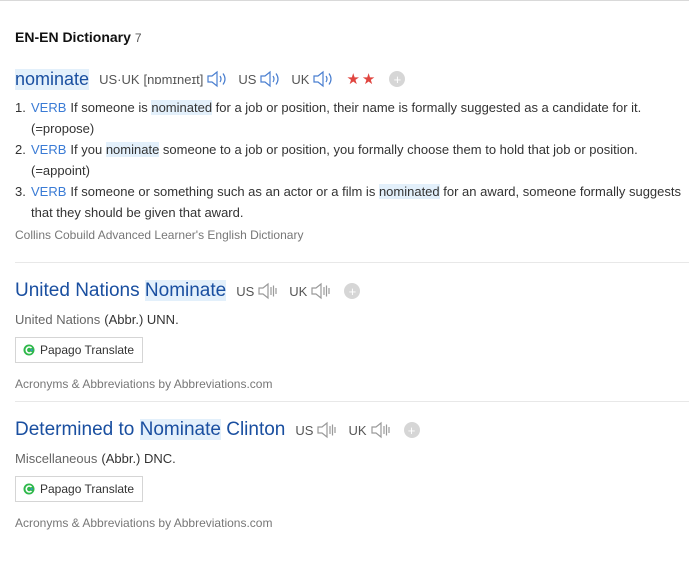  Describe the element at coordinates (56, 458) in the screenshot. I see `category-label: Miscellaneous` at that location.